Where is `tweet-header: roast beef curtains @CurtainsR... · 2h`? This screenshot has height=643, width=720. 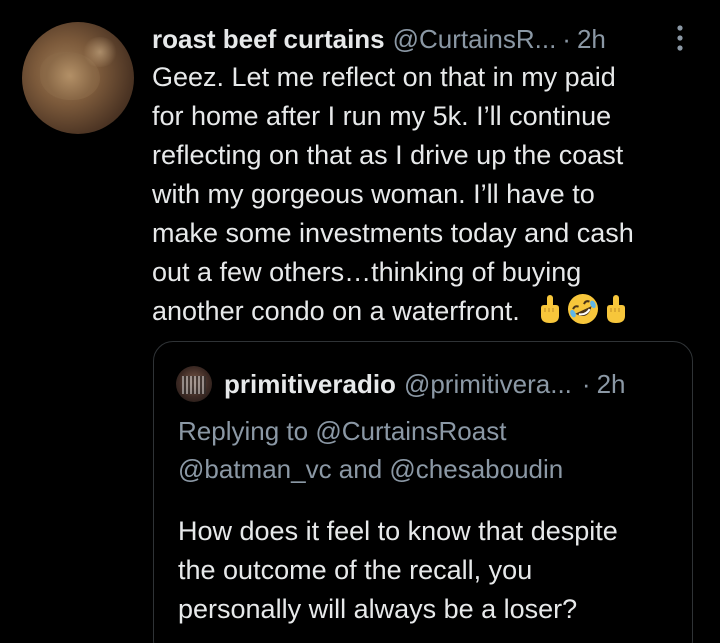
tweet-header: roast beef curtains @CurtainsR... · 2h is located at coordinates (379, 39).